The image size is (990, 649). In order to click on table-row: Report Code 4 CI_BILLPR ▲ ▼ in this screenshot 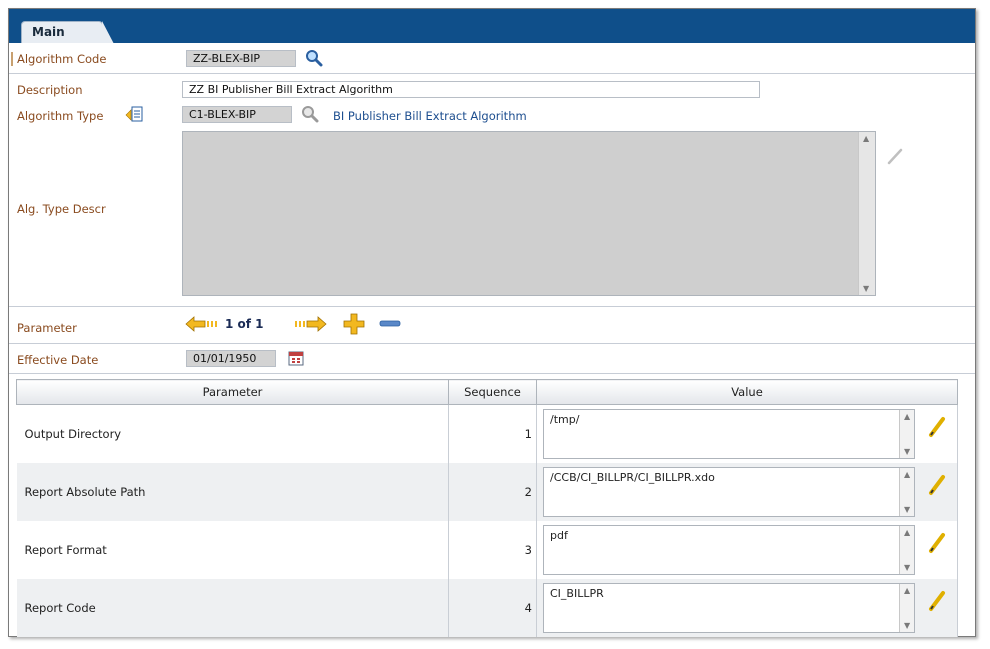, I will do `click(487, 608)`.